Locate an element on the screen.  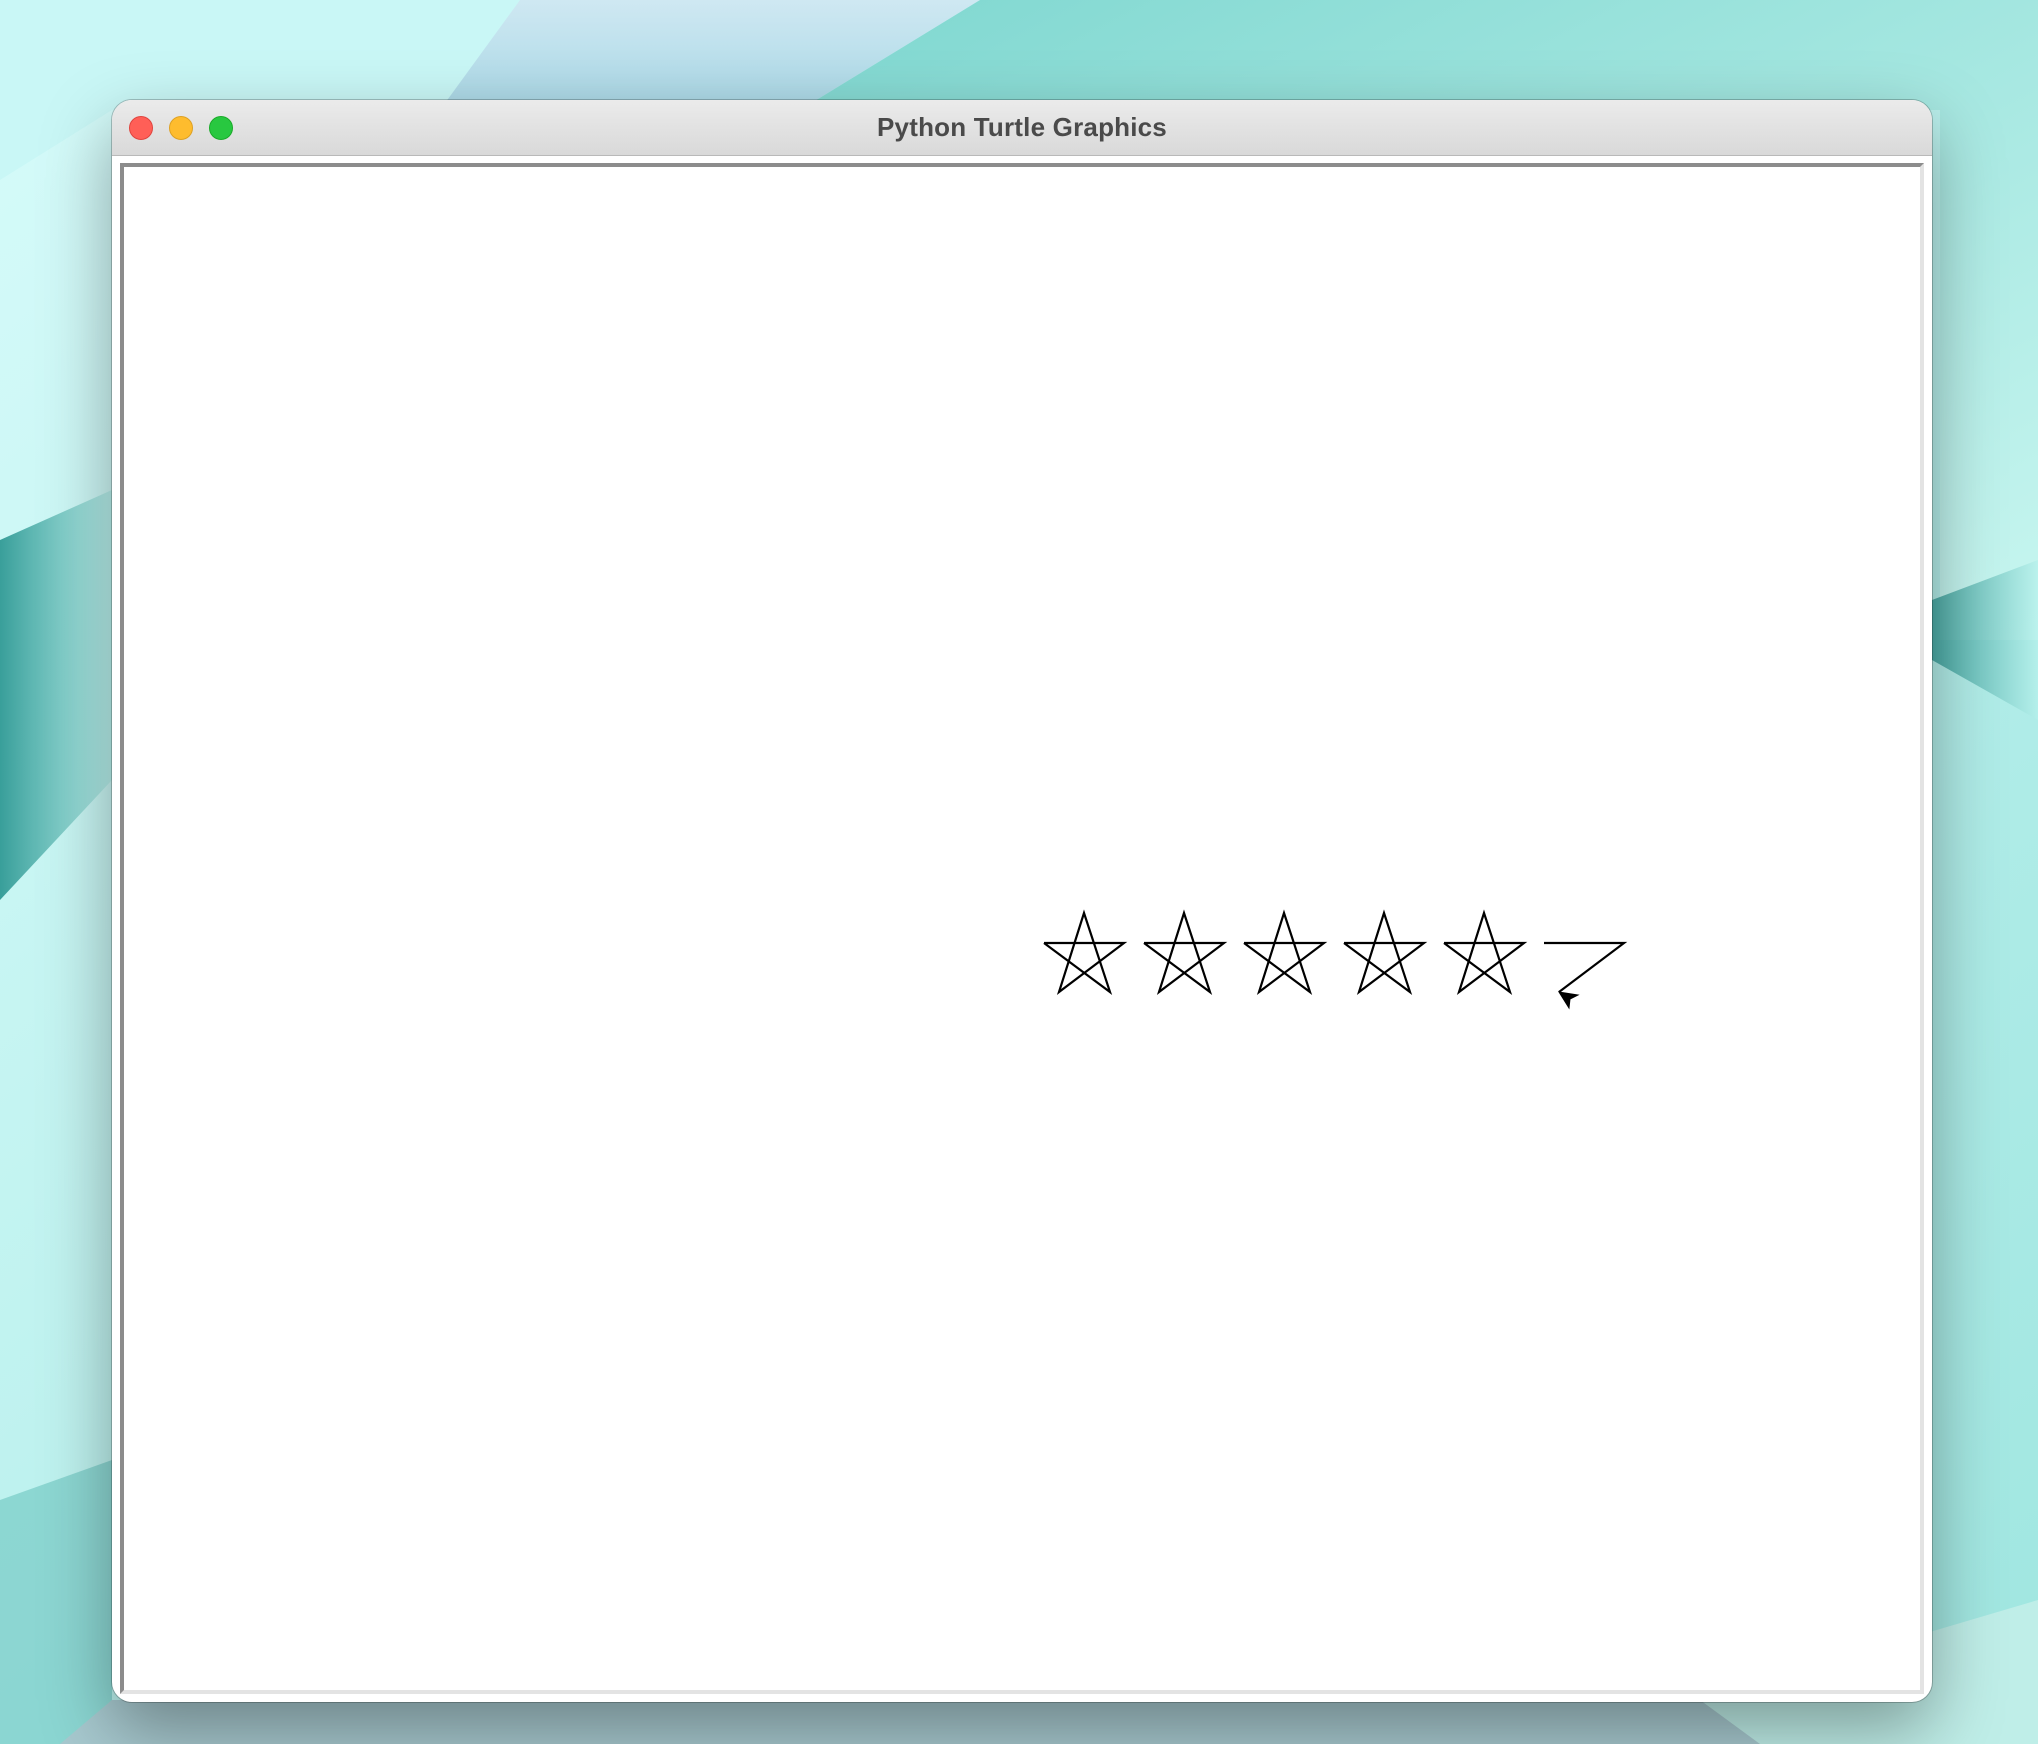
star-4-drawing is located at coordinates (1385, 952).